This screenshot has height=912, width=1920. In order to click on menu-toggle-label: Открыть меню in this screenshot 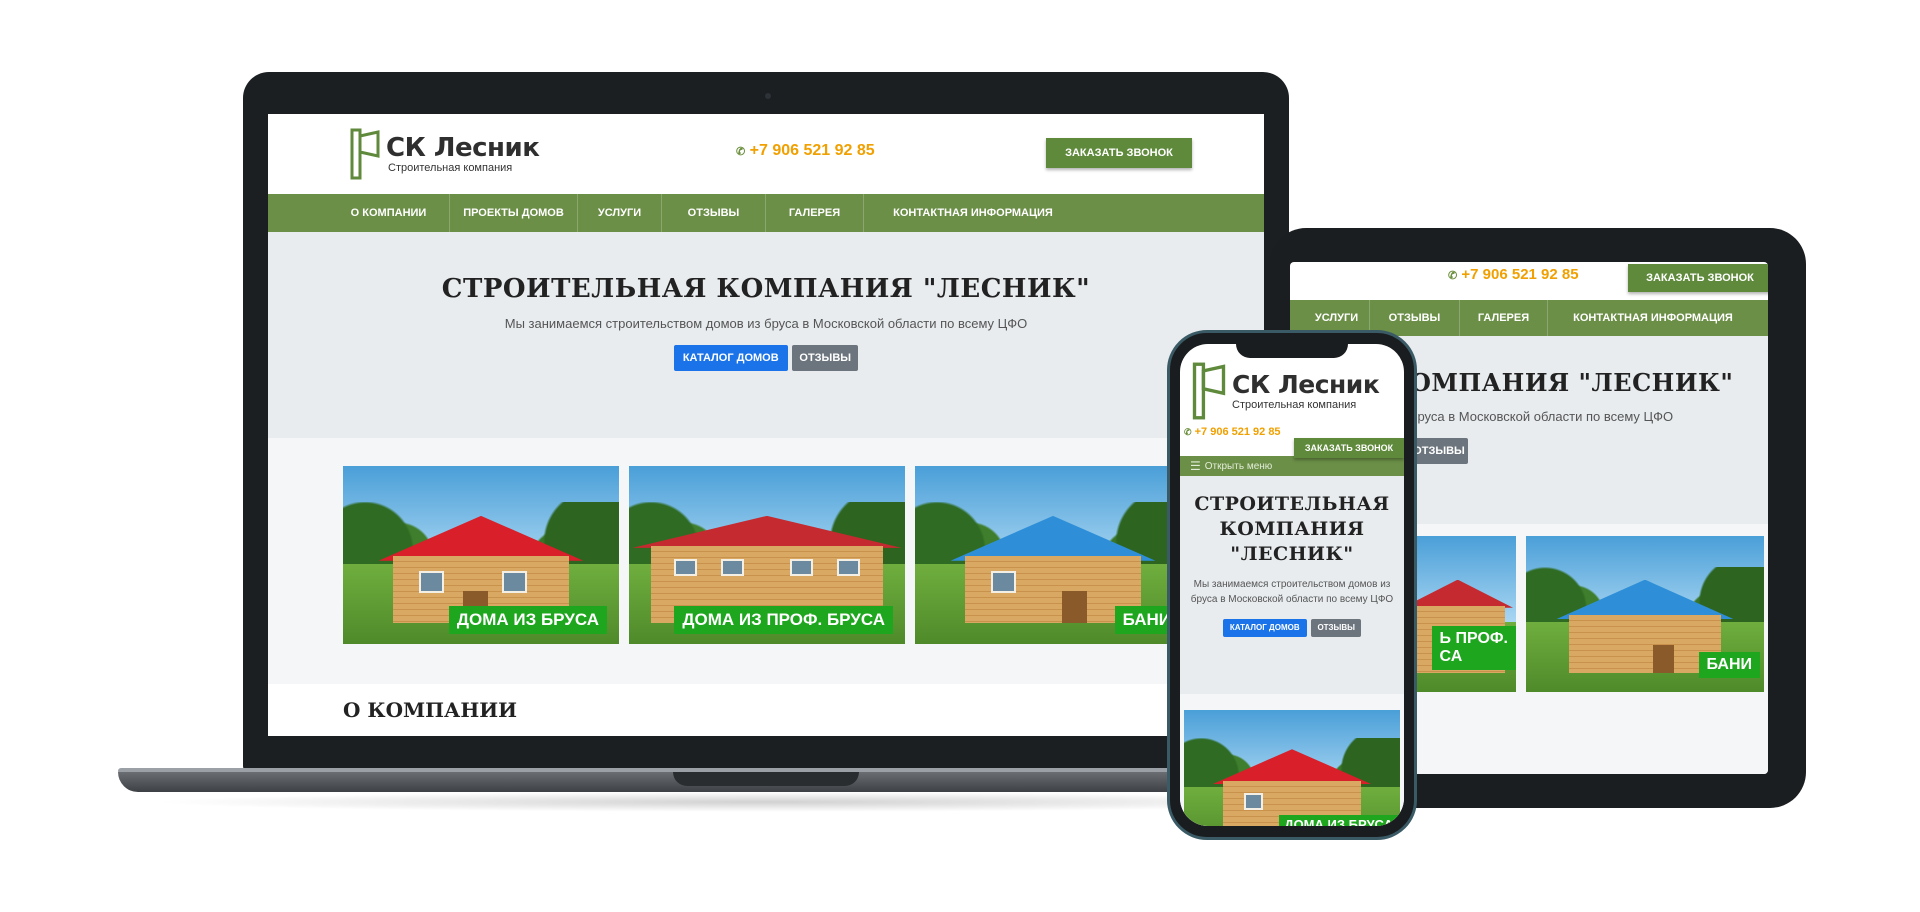, I will do `click(1238, 466)`.